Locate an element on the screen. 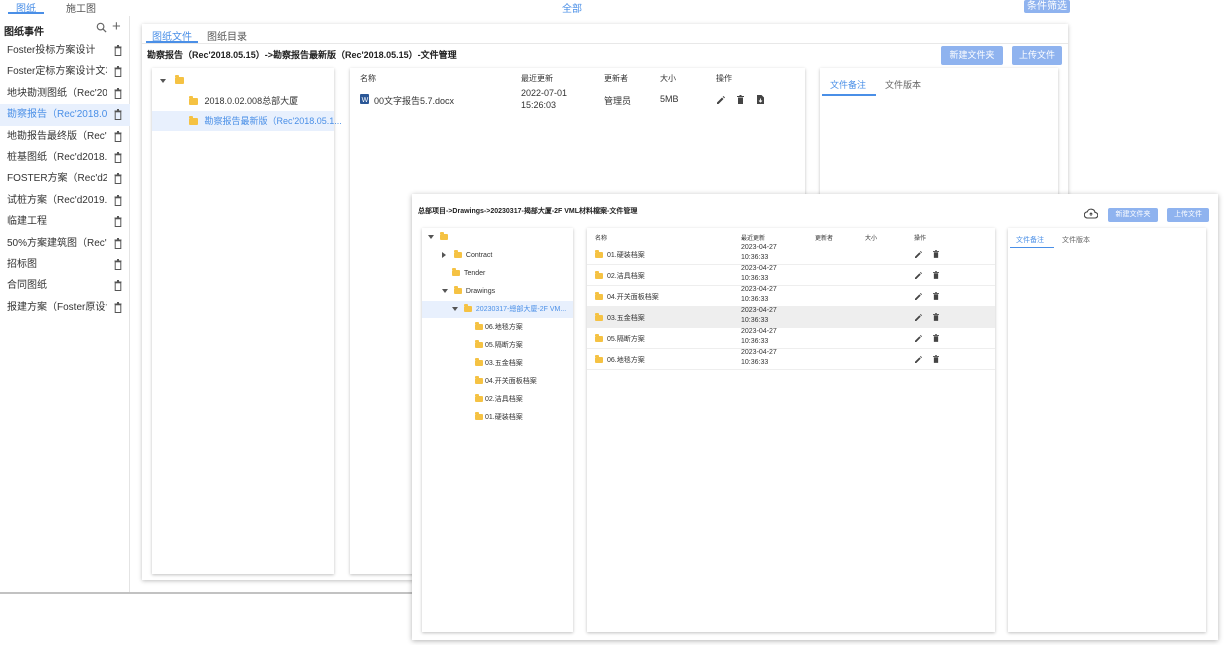 This screenshot has height=645, width=1227. condition-filter-button: 条件筛选 is located at coordinates (1047, 6).